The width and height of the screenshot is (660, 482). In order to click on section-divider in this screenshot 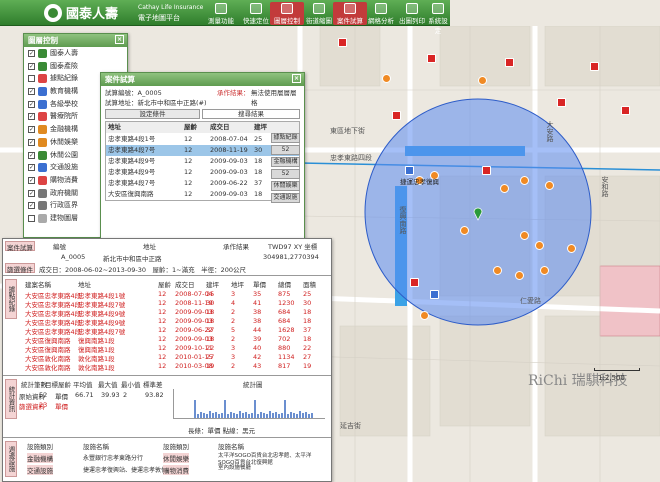, I will do `click(167, 275)`.